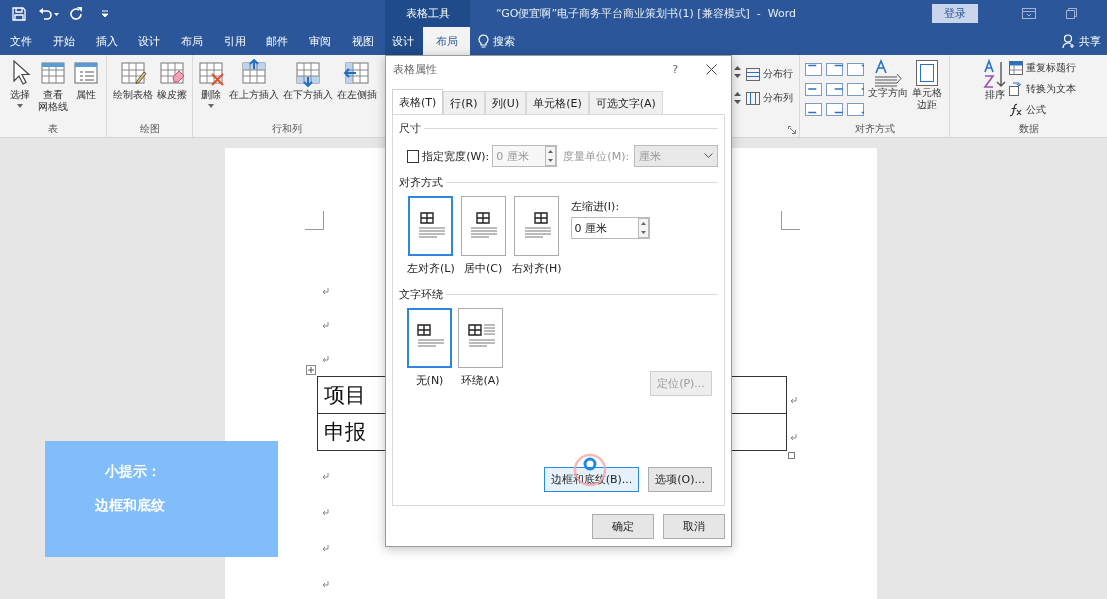  Describe the element at coordinates (410, 128) in the screenshot. I see `section-heading: 尺寸` at that location.